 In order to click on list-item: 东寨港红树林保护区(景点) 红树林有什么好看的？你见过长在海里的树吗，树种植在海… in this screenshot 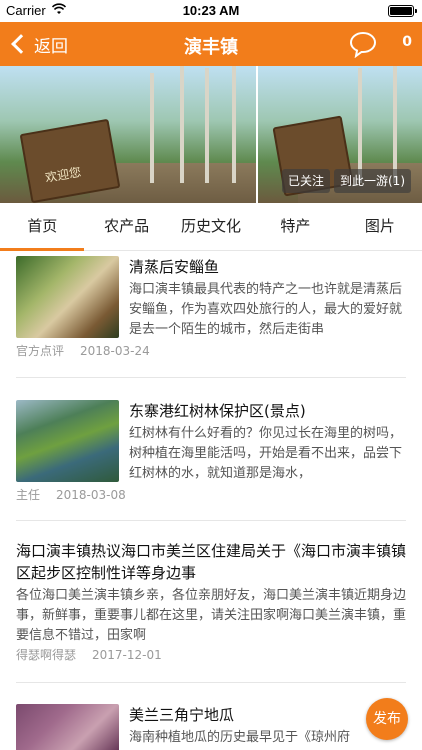, I will do `click(211, 453)`.